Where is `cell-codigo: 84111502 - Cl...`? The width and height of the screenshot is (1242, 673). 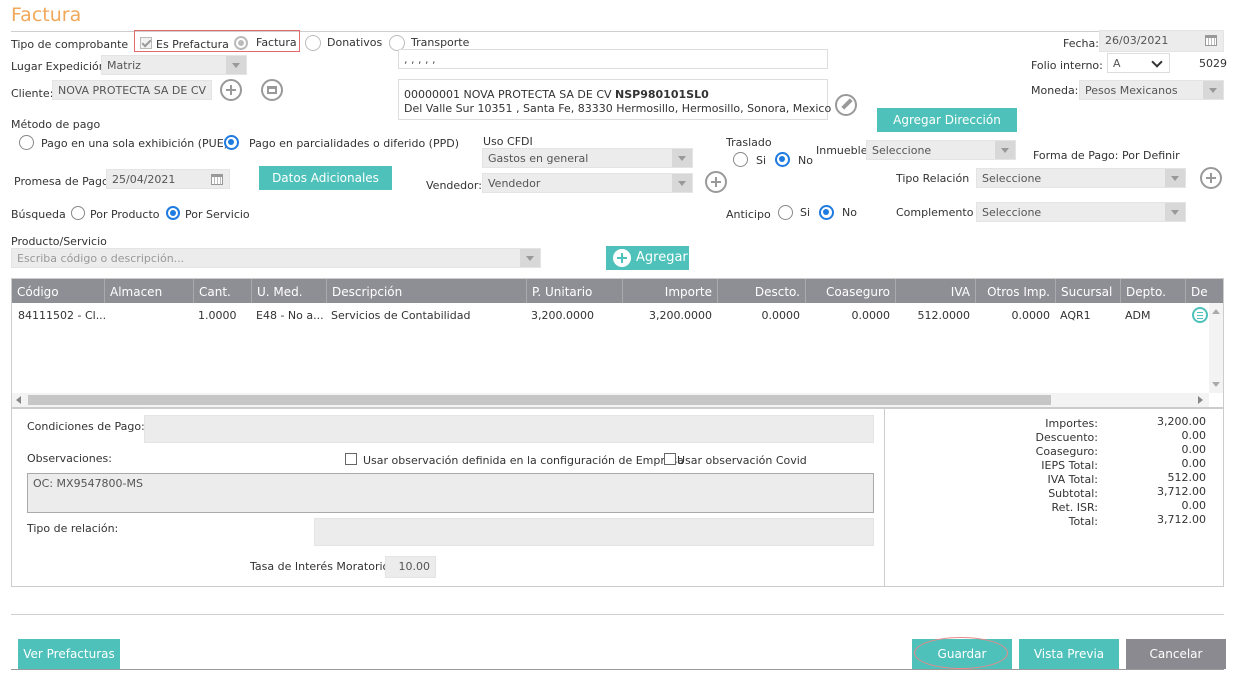 cell-codigo: 84111502 - Cl... is located at coordinates (62, 315).